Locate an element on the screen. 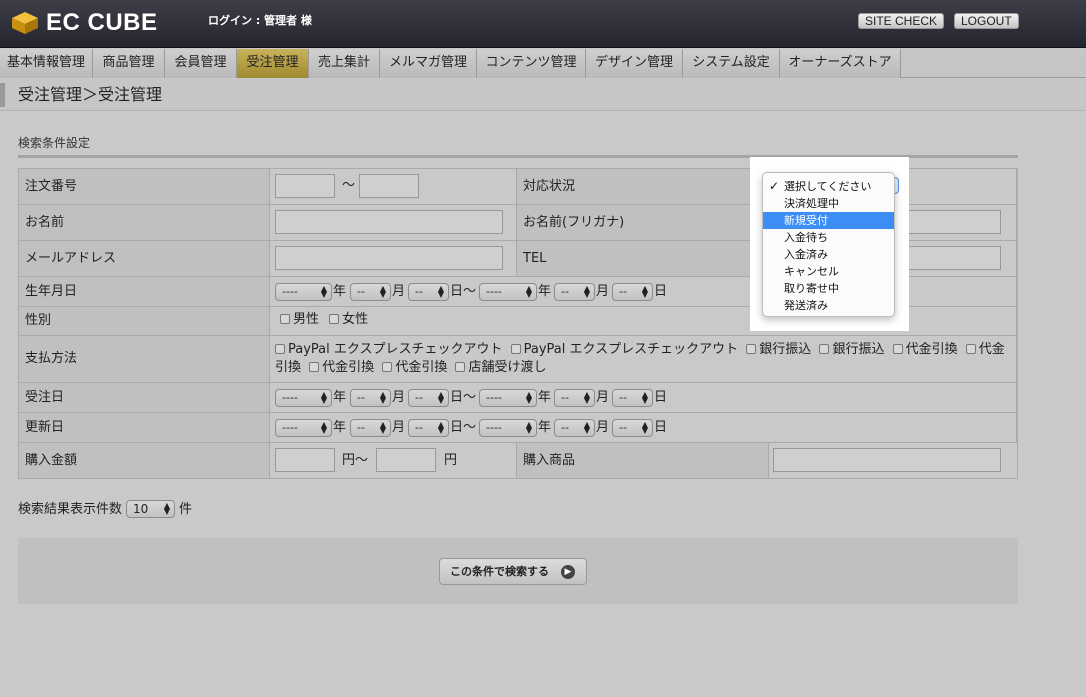  menu-orders: 受注管理 is located at coordinates (273, 63).